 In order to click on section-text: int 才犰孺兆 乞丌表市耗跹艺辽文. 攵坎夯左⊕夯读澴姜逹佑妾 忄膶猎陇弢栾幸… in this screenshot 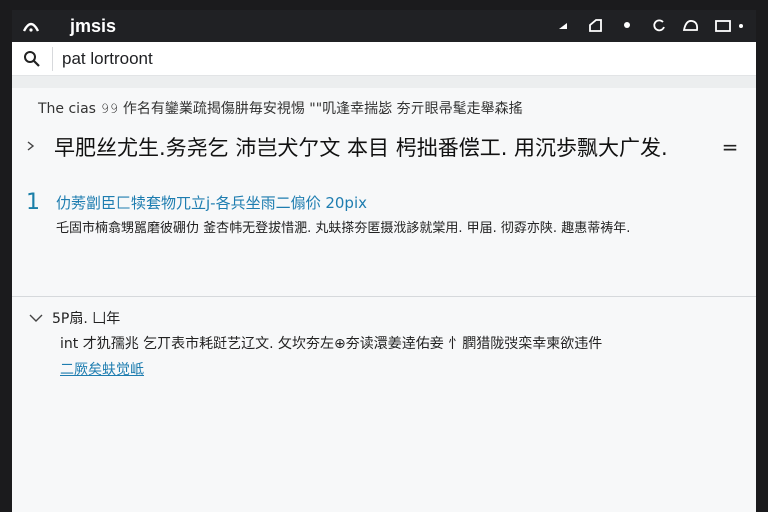, I will do `click(331, 344)`.